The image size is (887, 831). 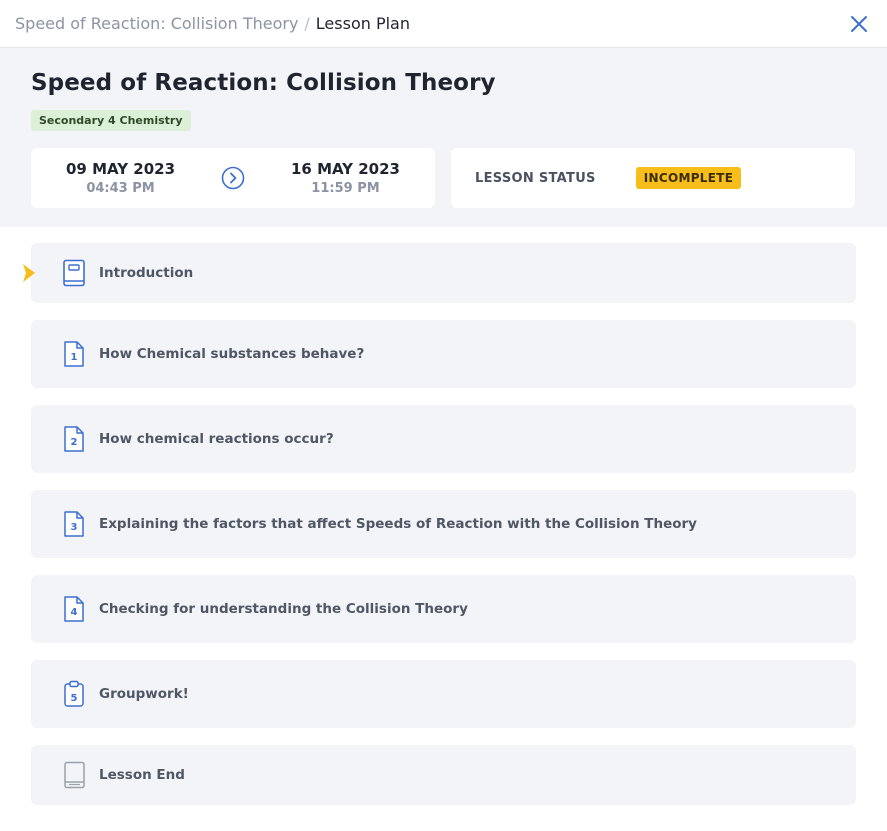 I want to click on document-icon: 3, so click(x=74, y=524).